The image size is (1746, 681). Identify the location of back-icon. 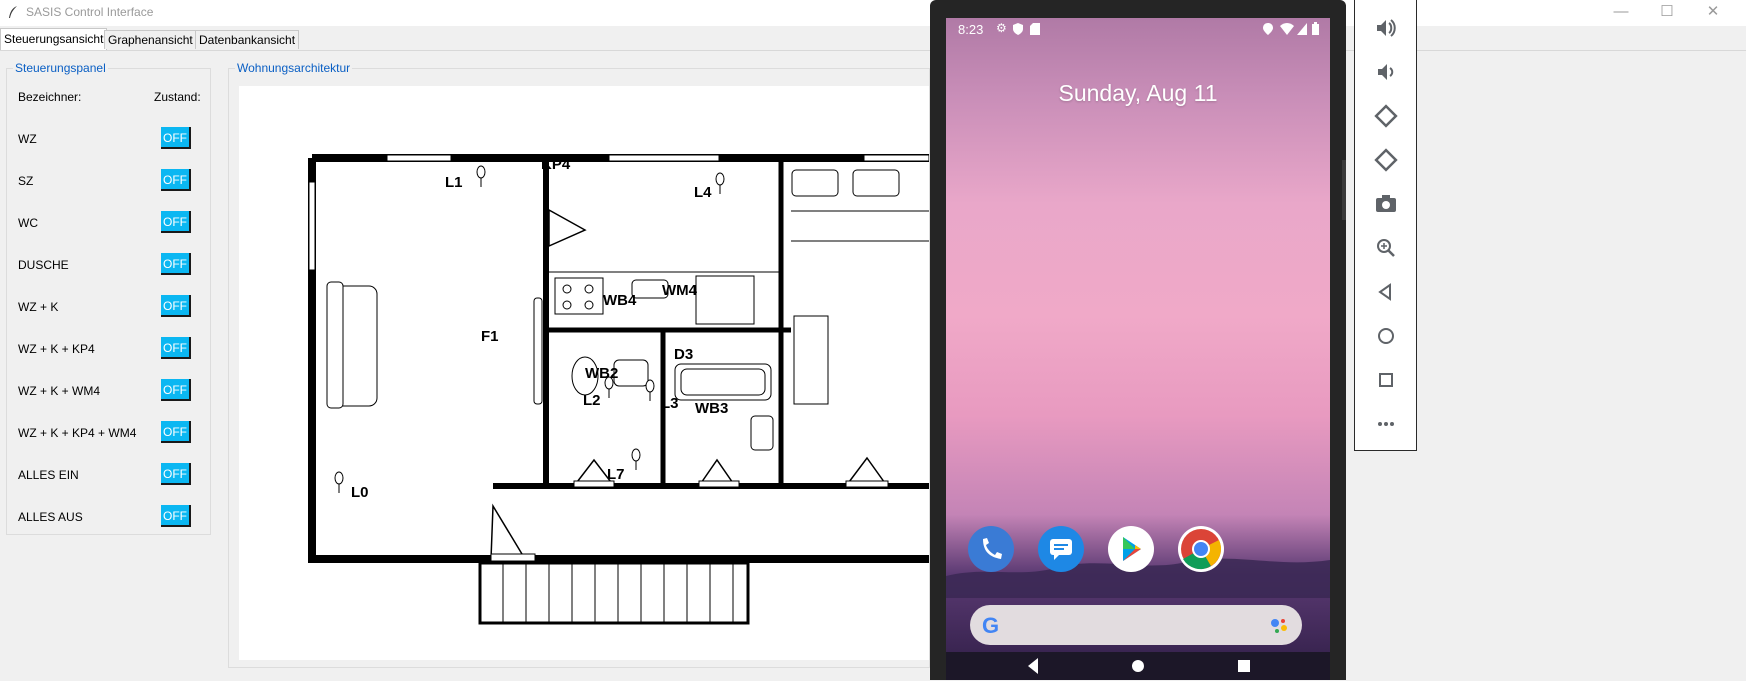
(1386, 292).